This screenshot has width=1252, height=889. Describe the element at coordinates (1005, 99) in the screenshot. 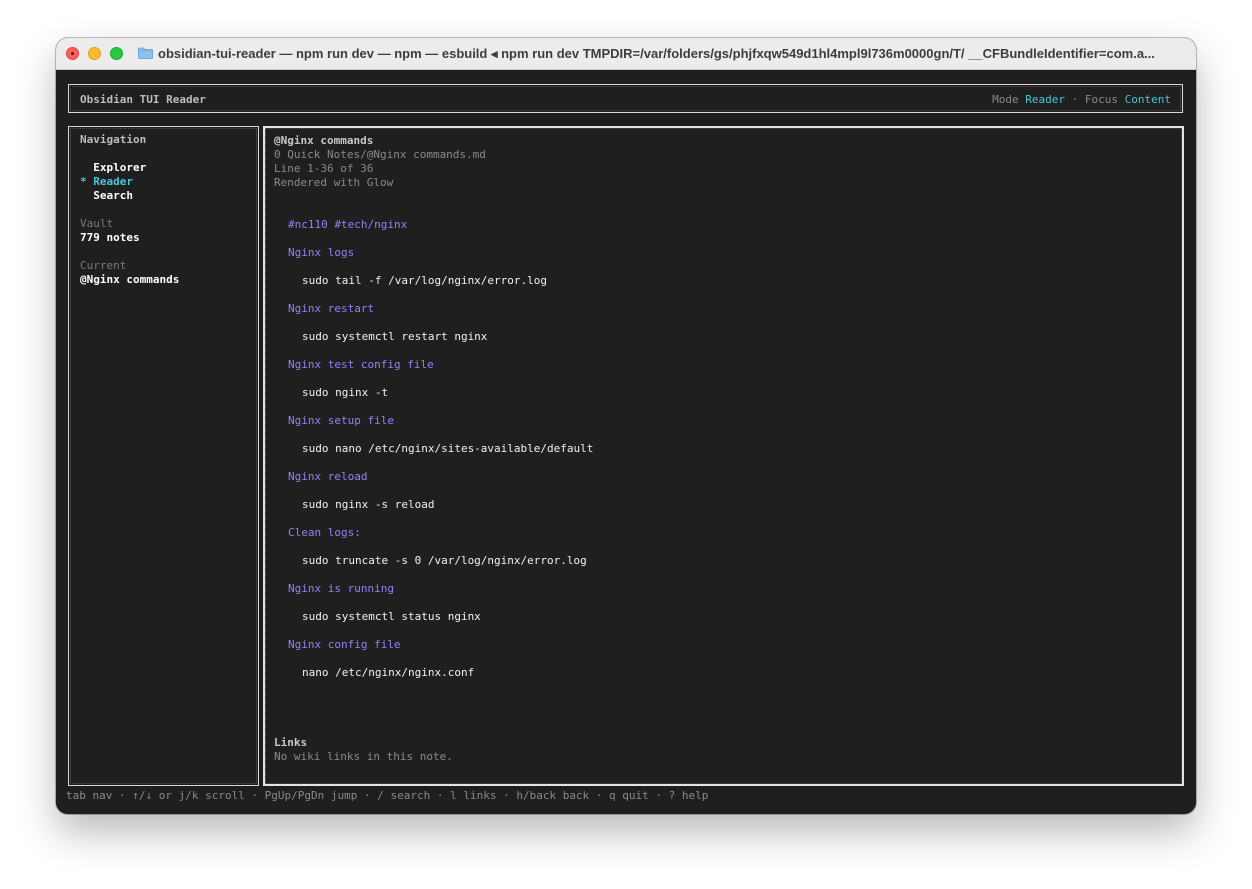

I see `mode-label: Mode` at that location.